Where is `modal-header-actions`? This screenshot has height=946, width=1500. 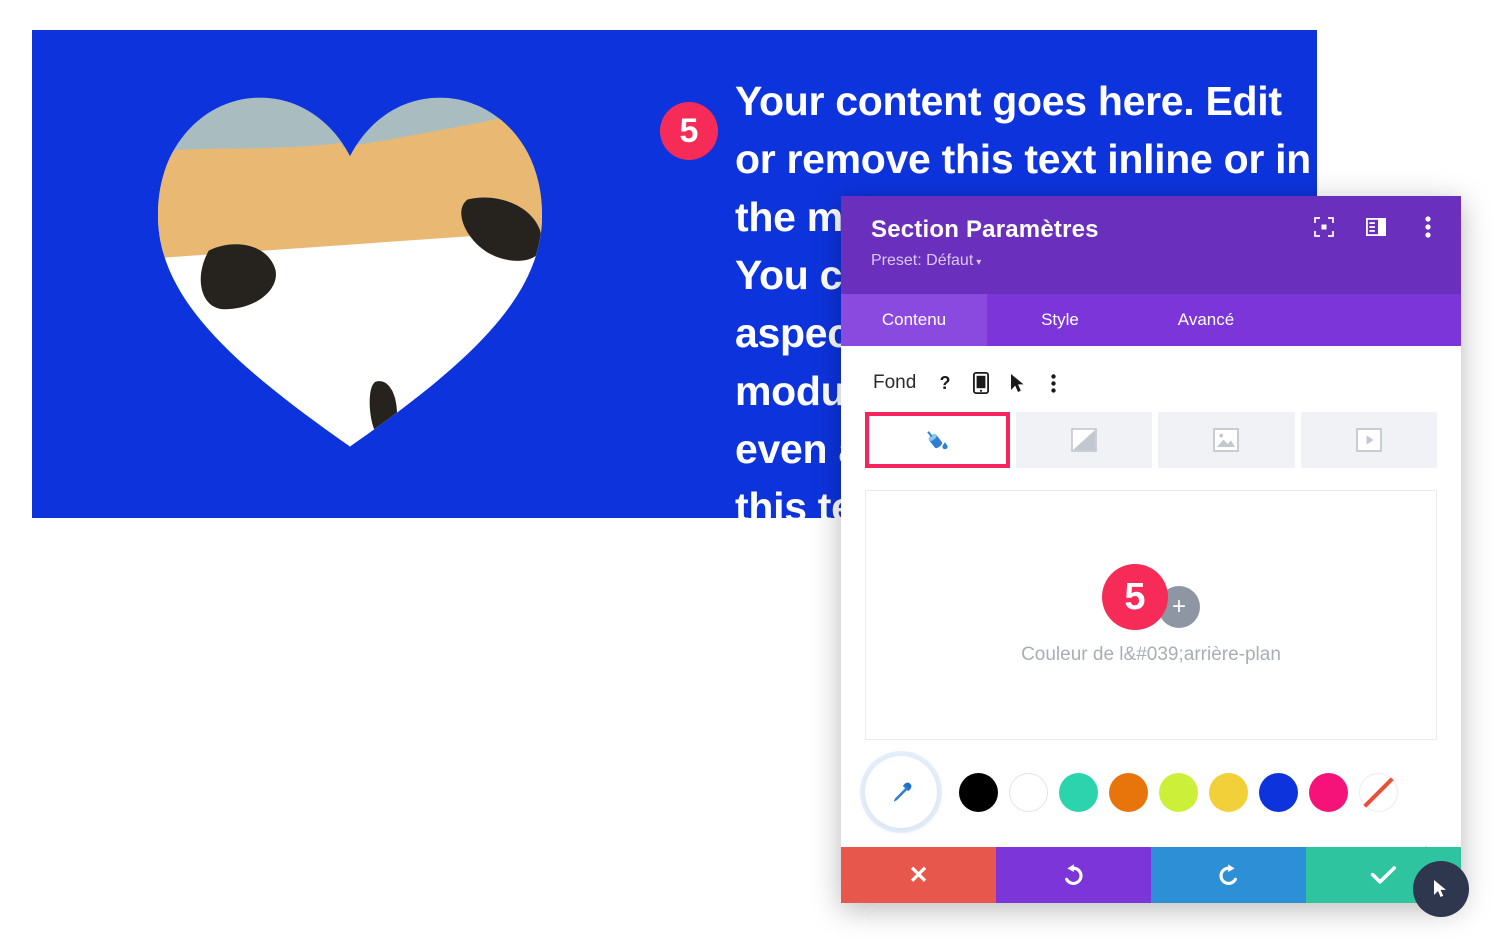
modal-header-actions is located at coordinates (1376, 227).